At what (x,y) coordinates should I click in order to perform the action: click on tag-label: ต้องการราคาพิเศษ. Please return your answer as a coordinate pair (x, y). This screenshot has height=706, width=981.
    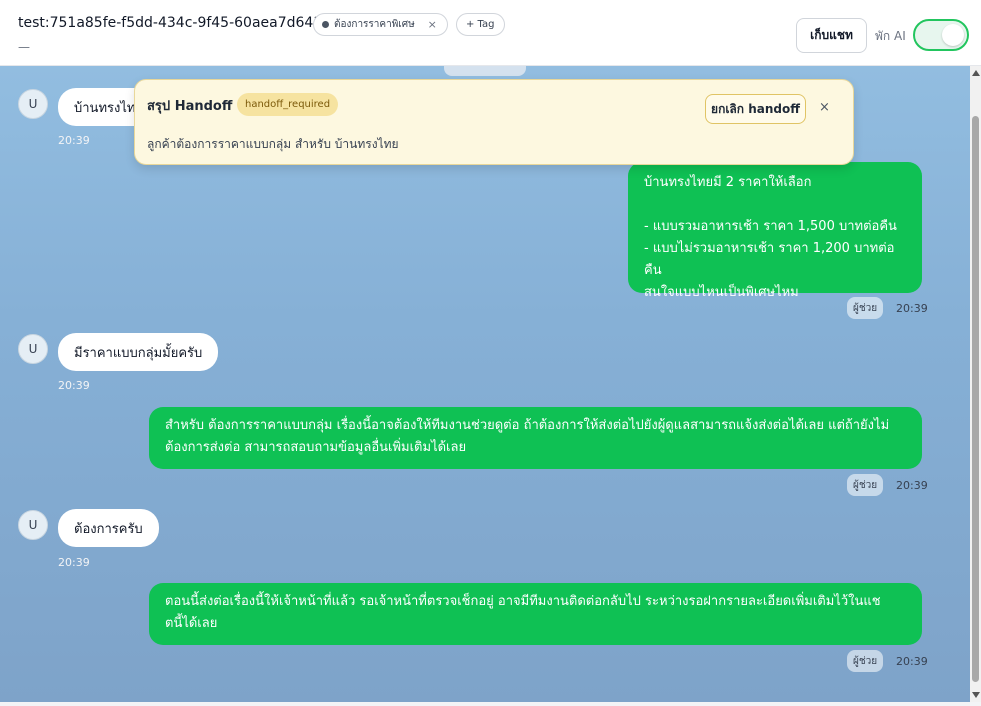
    Looking at the image, I should click on (374, 24).